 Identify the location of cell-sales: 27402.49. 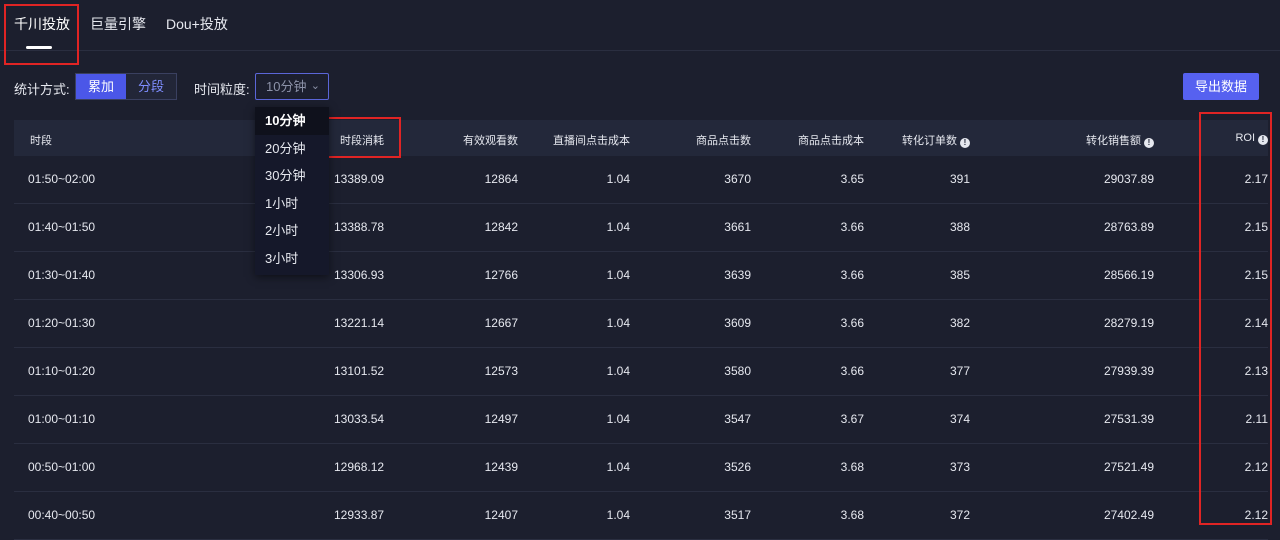
(1128, 515).